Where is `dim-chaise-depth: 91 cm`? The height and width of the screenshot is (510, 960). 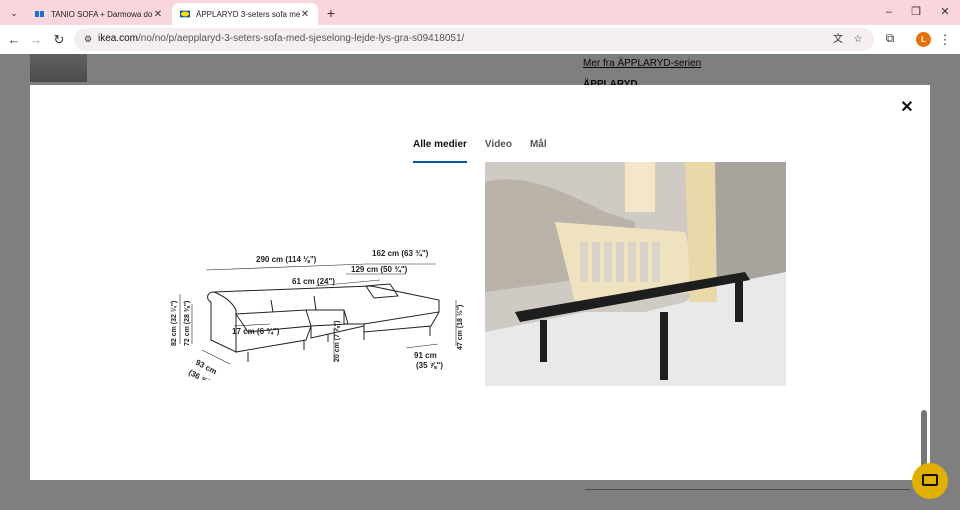
dim-chaise-depth: 91 cm is located at coordinates (425, 355).